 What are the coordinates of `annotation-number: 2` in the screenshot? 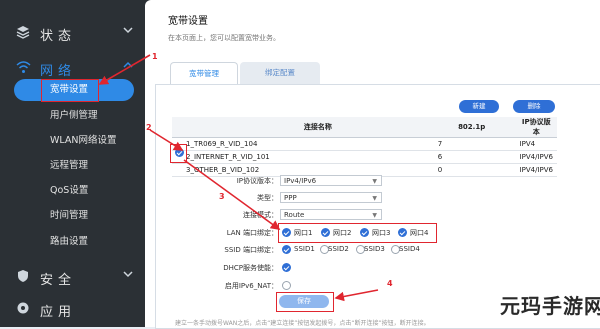 It's located at (149, 127).